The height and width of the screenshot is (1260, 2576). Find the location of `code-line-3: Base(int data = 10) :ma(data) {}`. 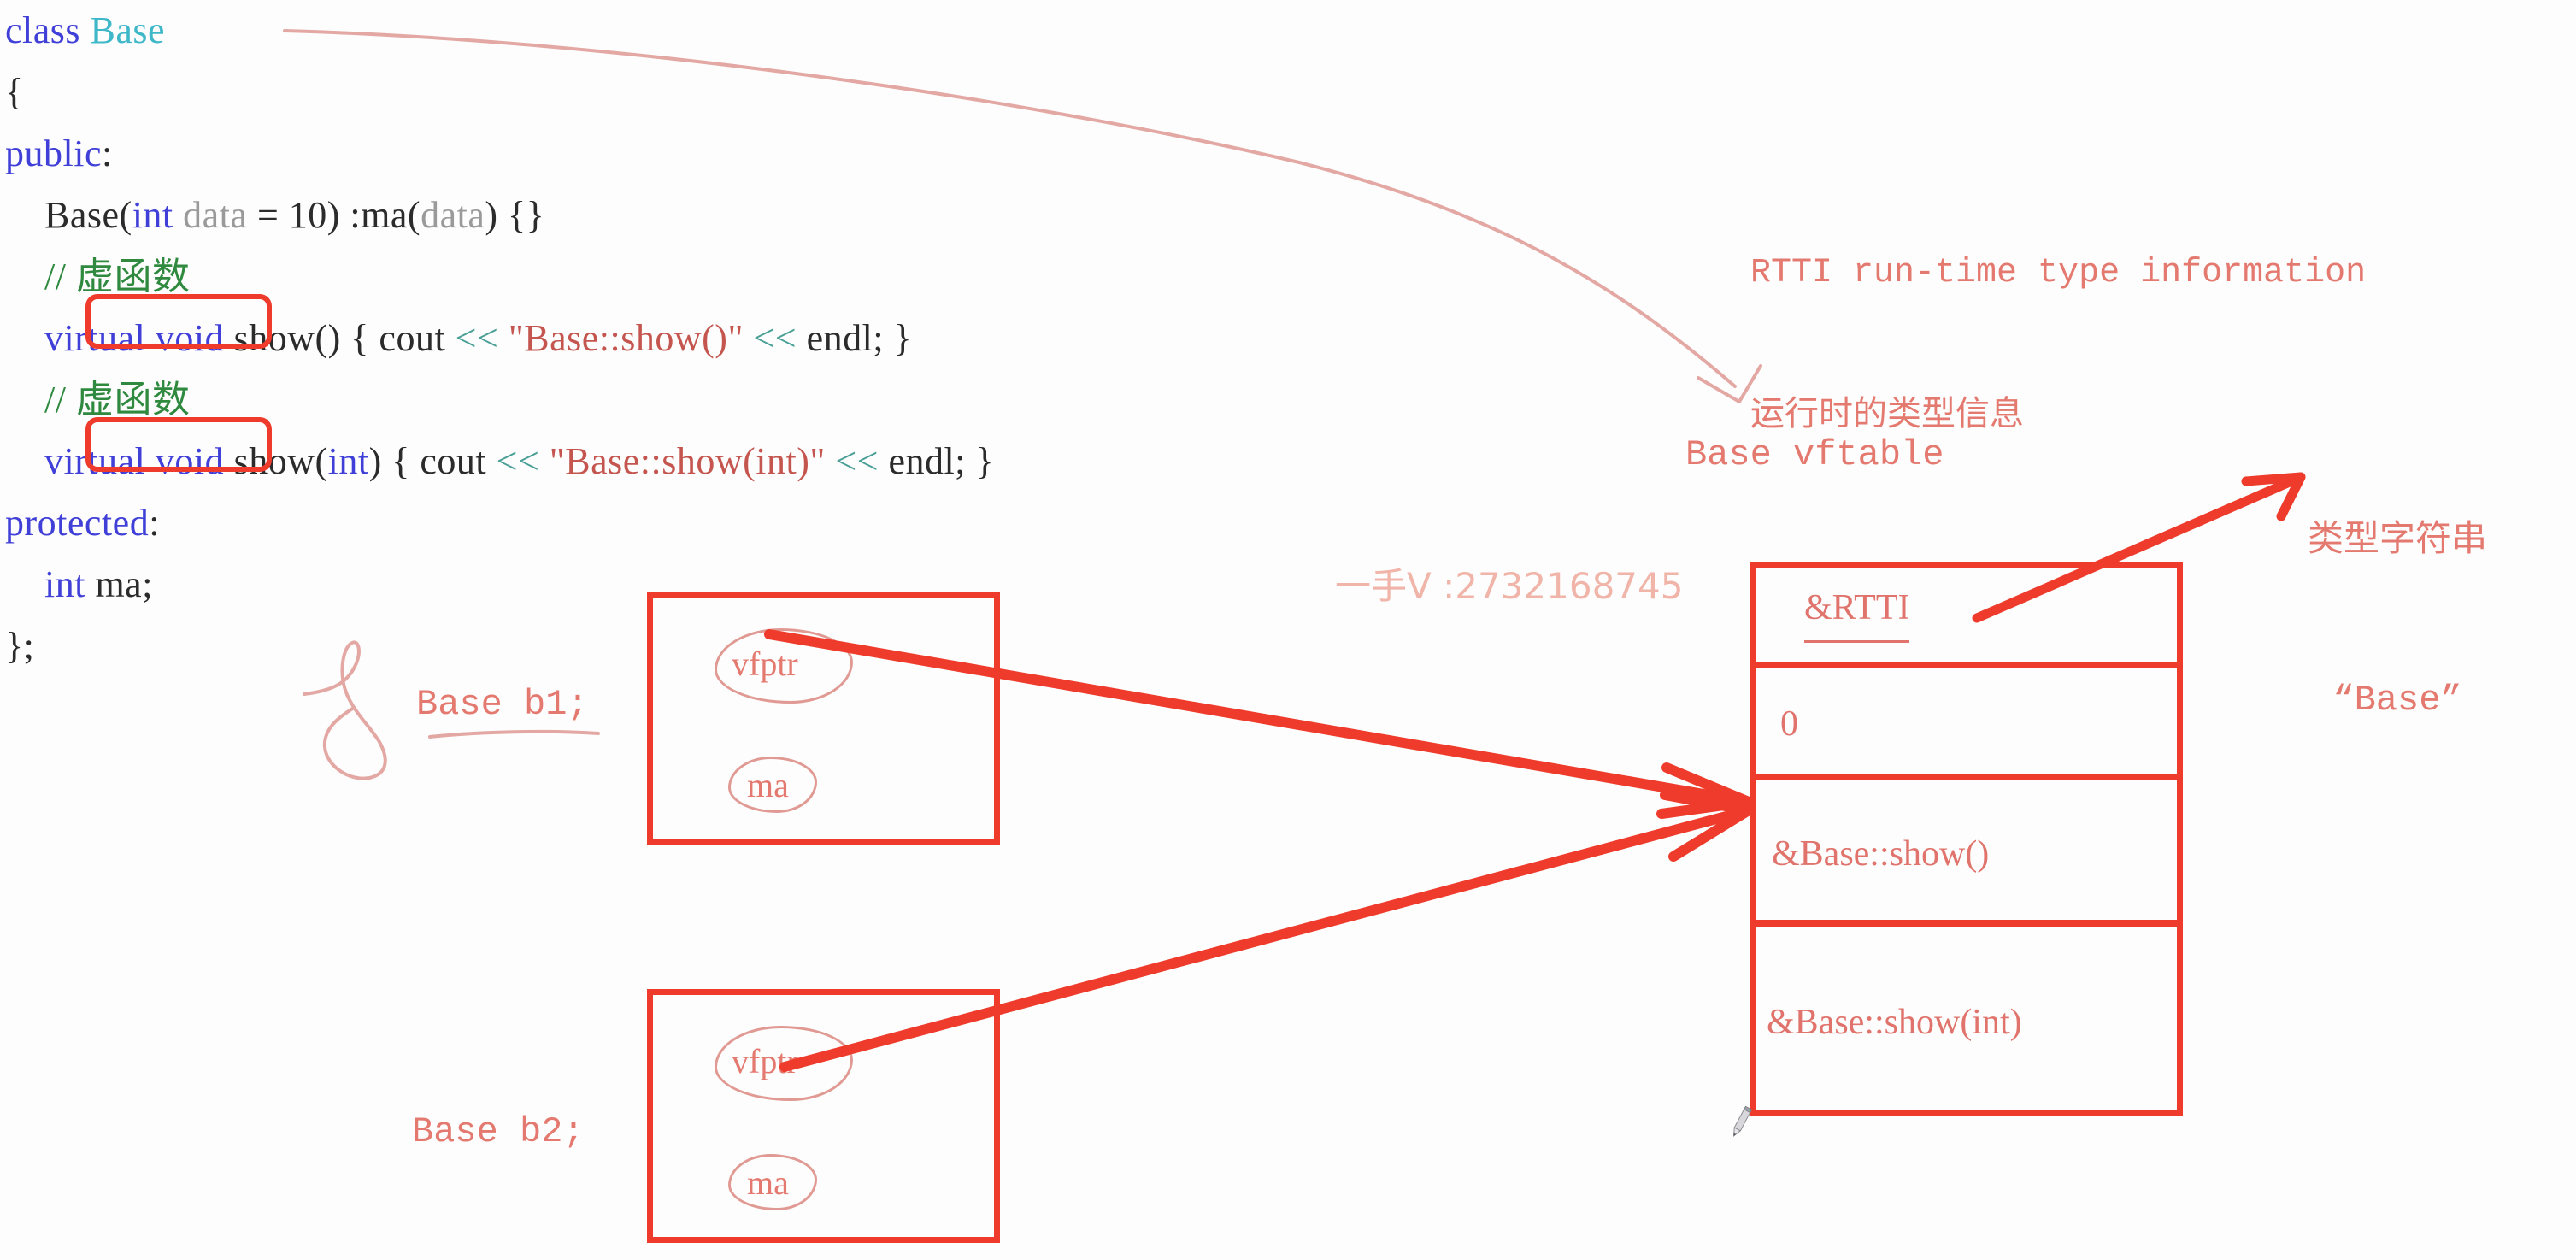

code-line-3: Base(int data = 10) :ma(data) {} is located at coordinates (275, 215).